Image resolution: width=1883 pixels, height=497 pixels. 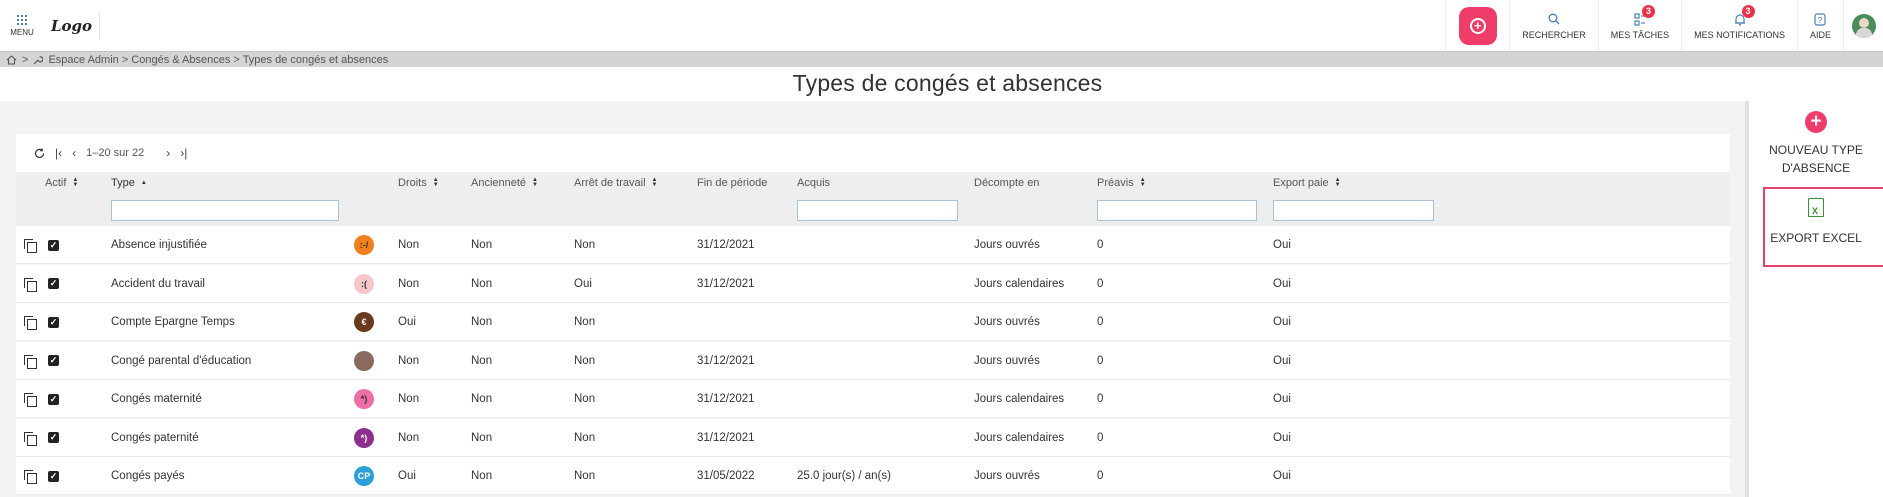 I want to click on preavis-filter-input, so click(x=1177, y=210).